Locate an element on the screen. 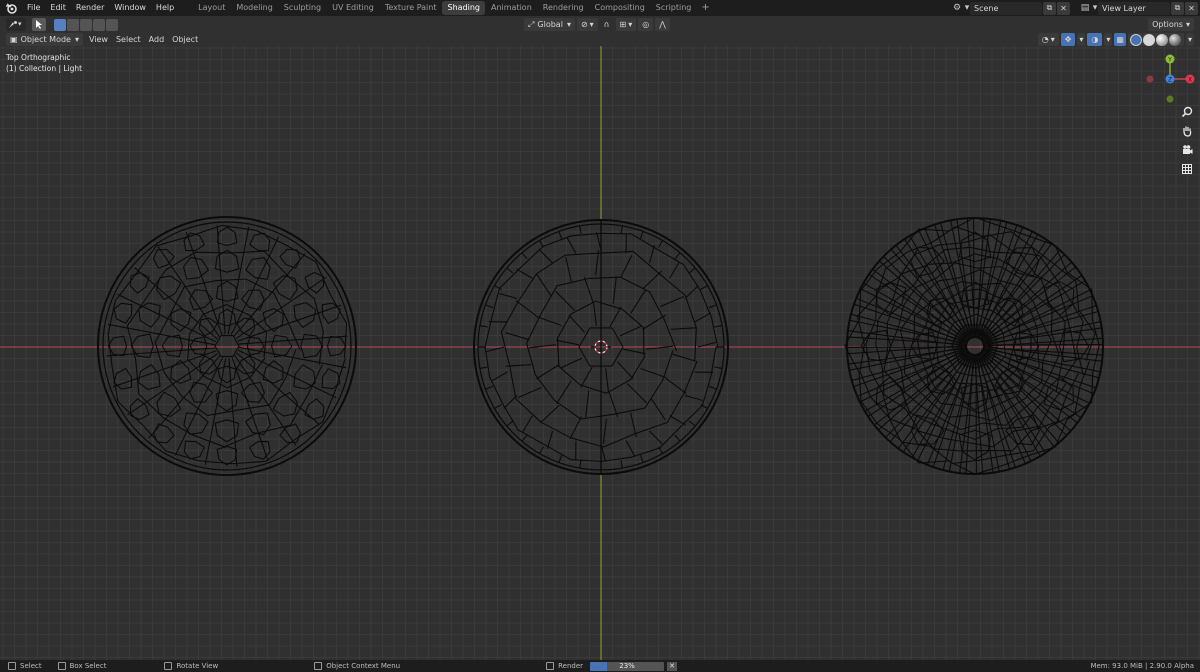 The width and height of the screenshot is (1200, 672). view-name-label: Top Orthographic is located at coordinates (38, 57).